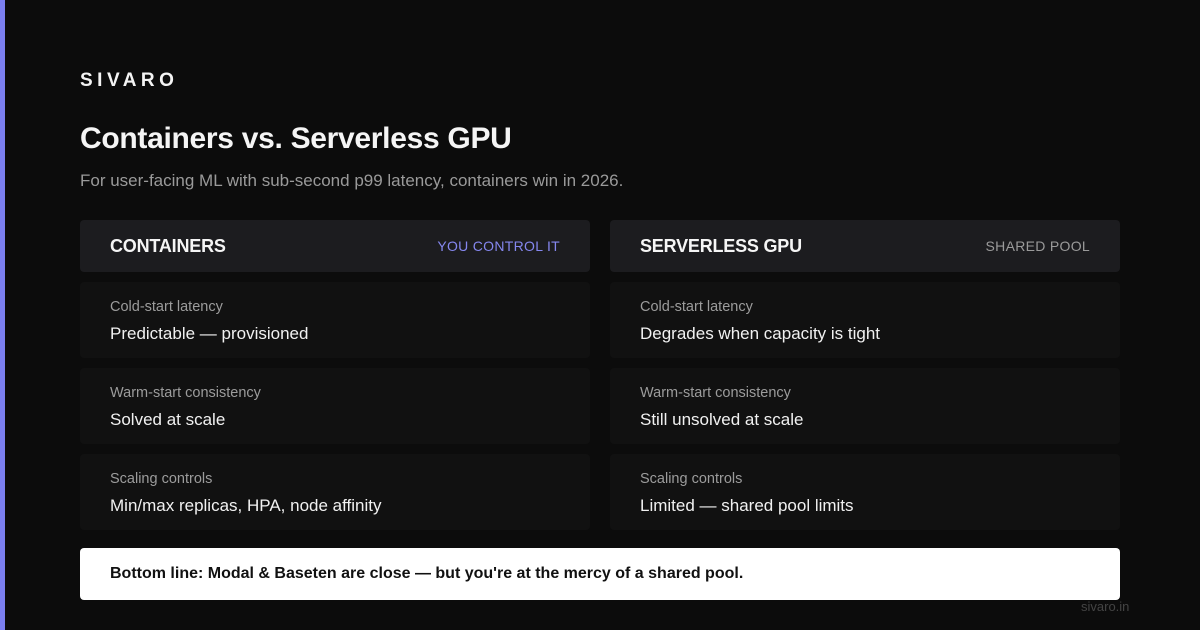 The height and width of the screenshot is (630, 1200). I want to click on row-value: Min/max replicas, HPA, node affinity, so click(246, 505).